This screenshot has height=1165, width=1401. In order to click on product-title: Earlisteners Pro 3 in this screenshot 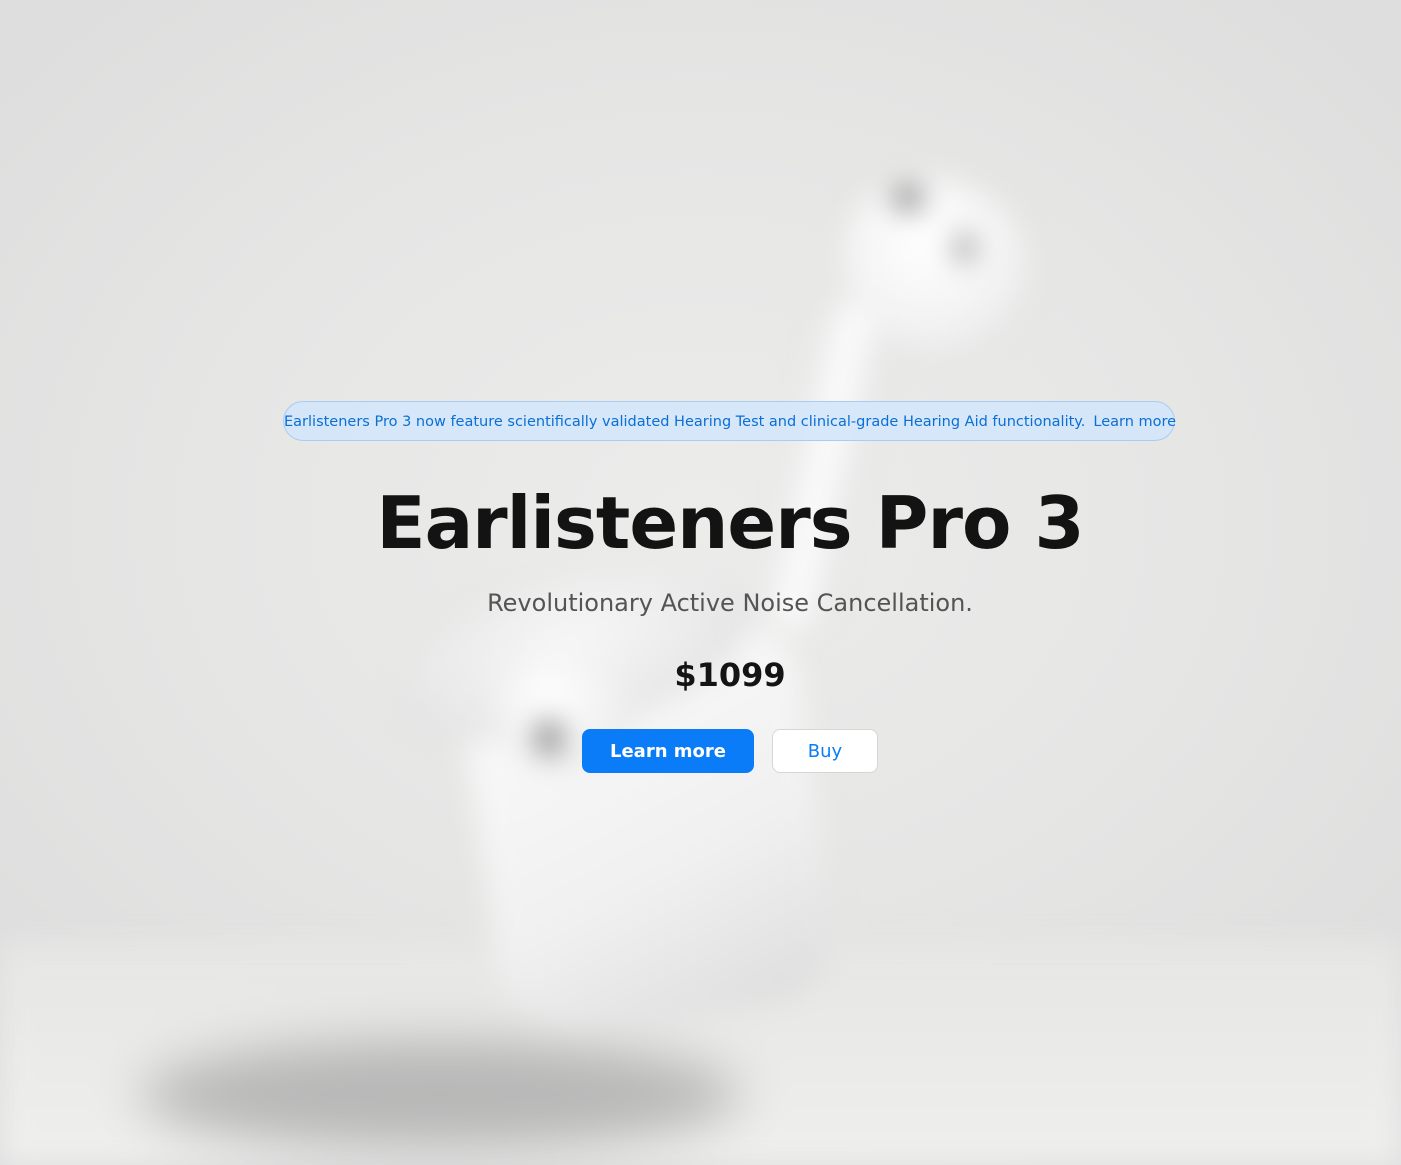, I will do `click(730, 523)`.